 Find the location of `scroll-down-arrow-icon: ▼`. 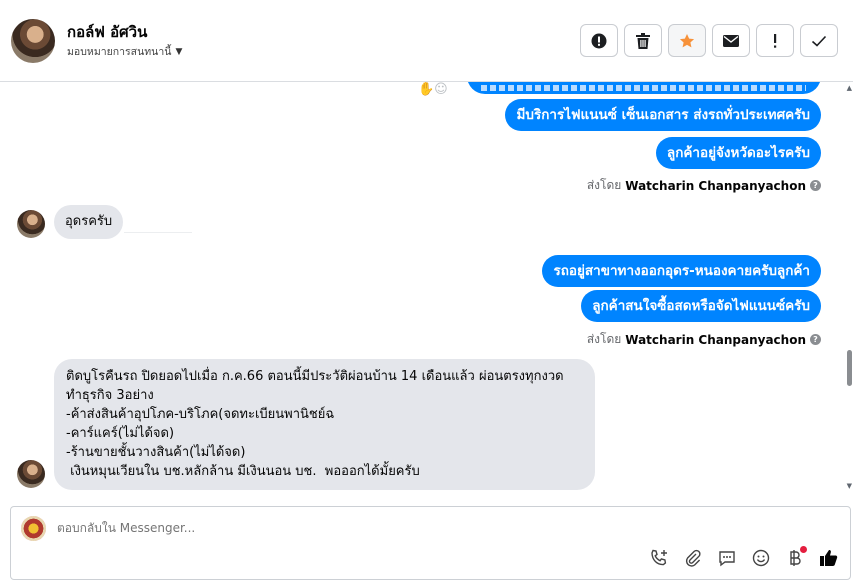

scroll-down-arrow-icon: ▼ is located at coordinates (849, 486).